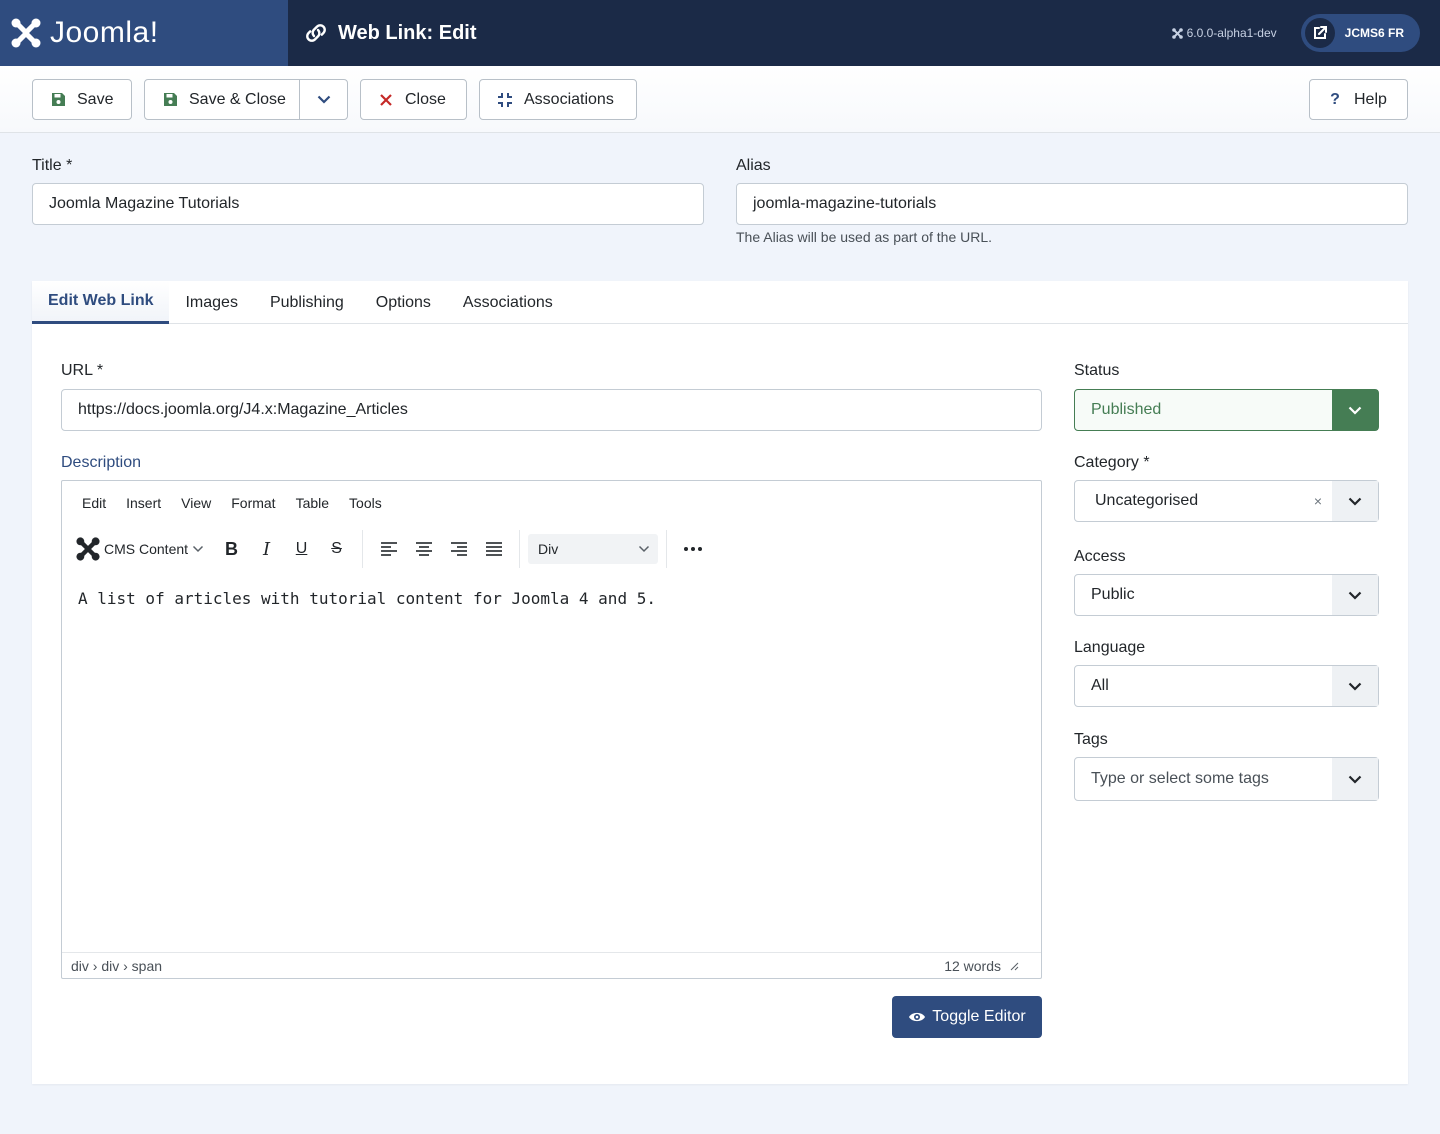 The width and height of the screenshot is (1440, 1134). I want to click on site-name: JCMS6 FR, so click(1374, 33).